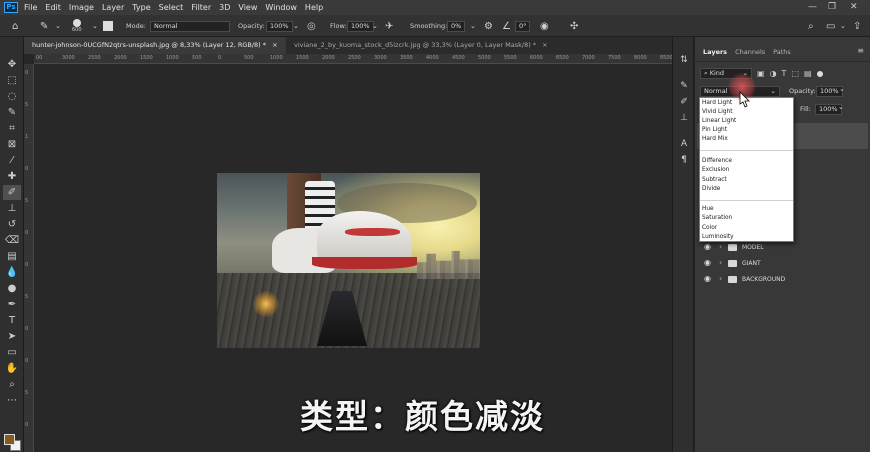 Image resolution: width=870 pixels, height=452 pixels. Describe the element at coordinates (44, 26) in the screenshot. I see `brush-tool-icon: ✎` at that location.